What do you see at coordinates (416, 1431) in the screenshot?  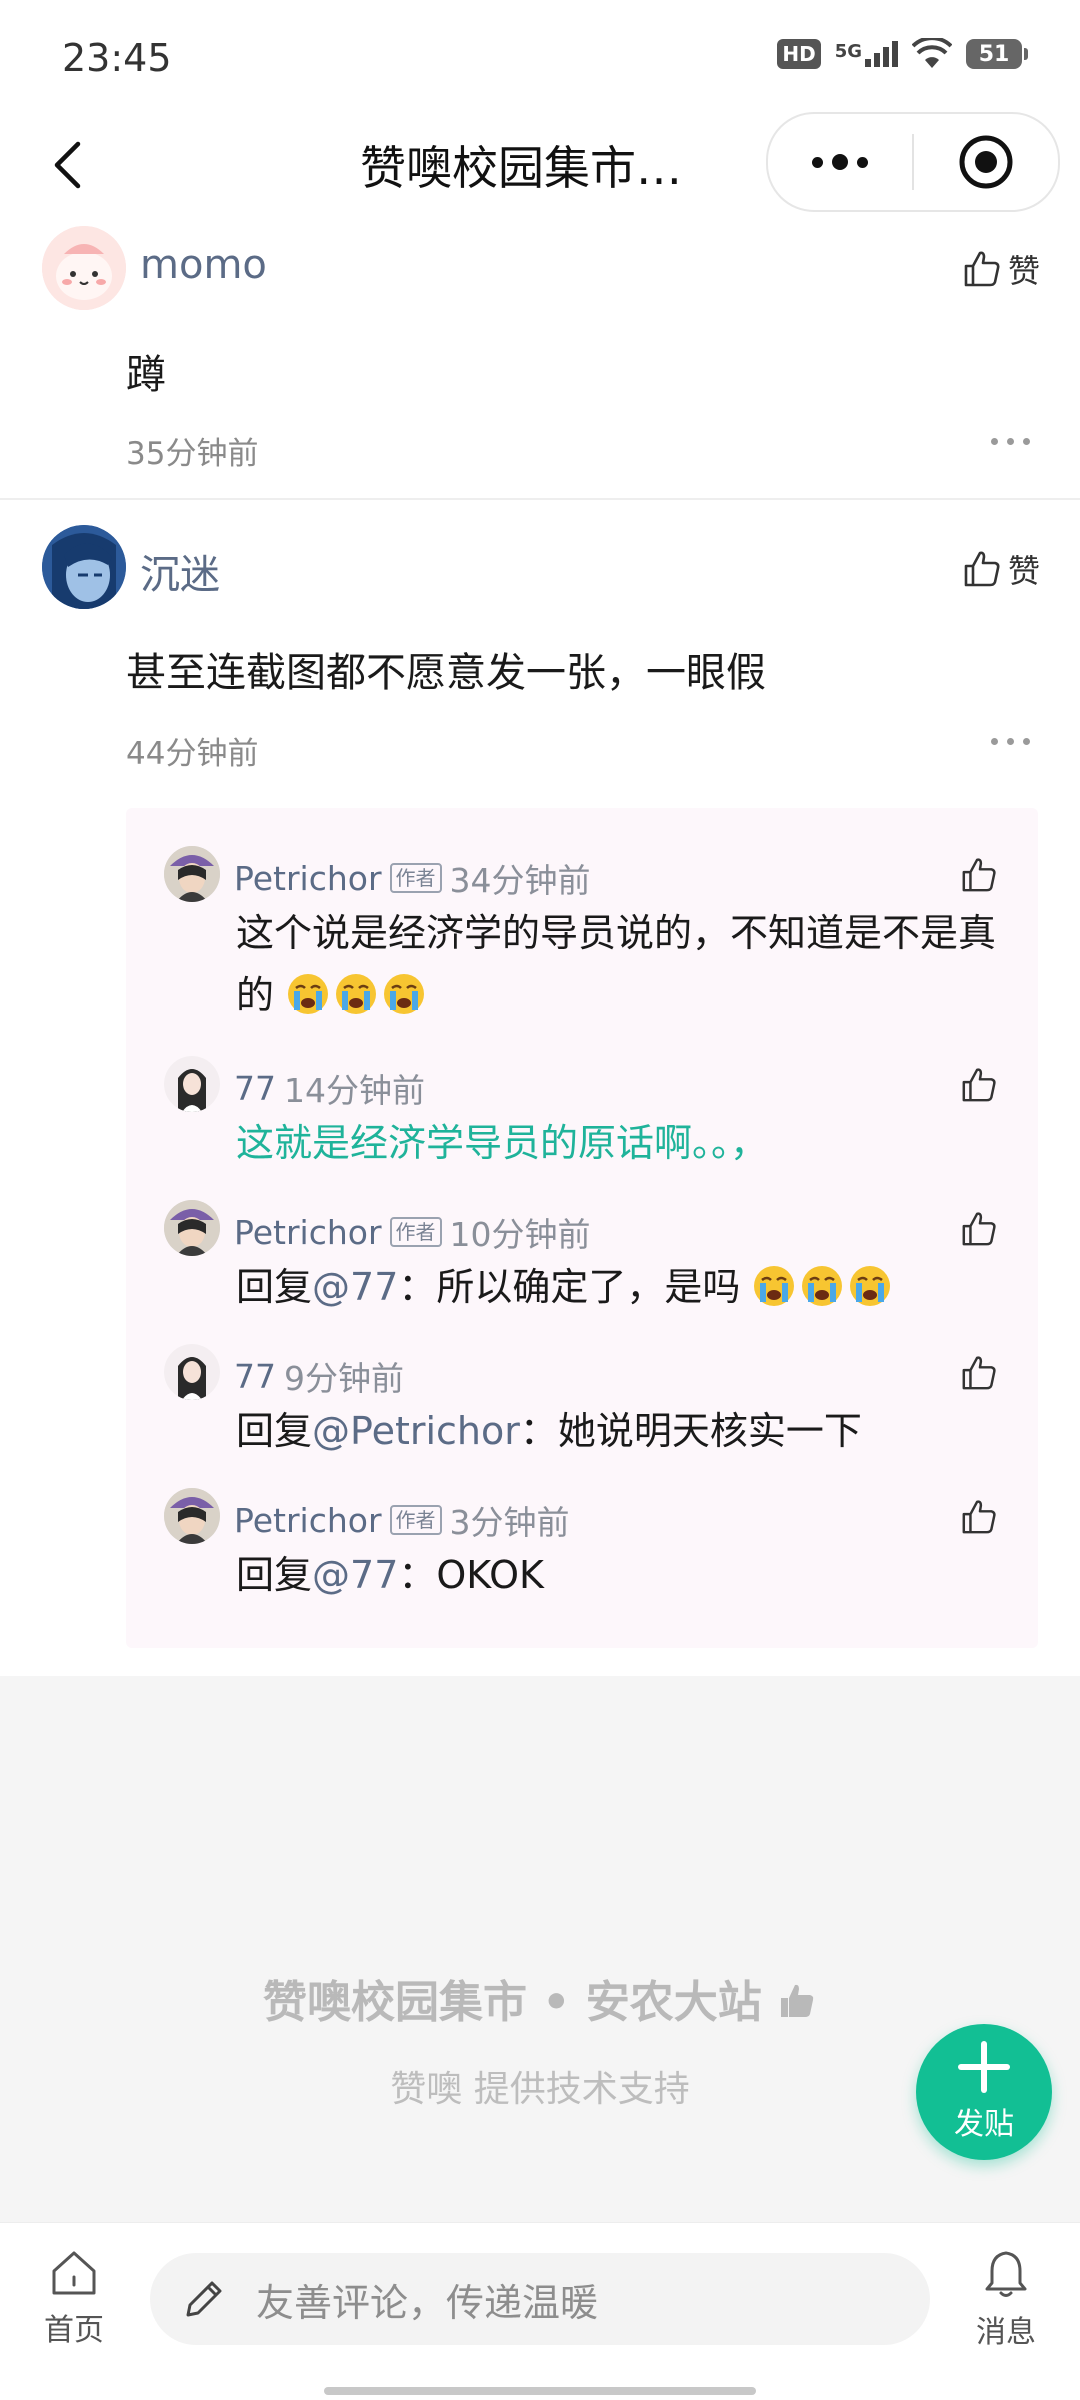 I see `mention-link: @Petrichor` at bounding box center [416, 1431].